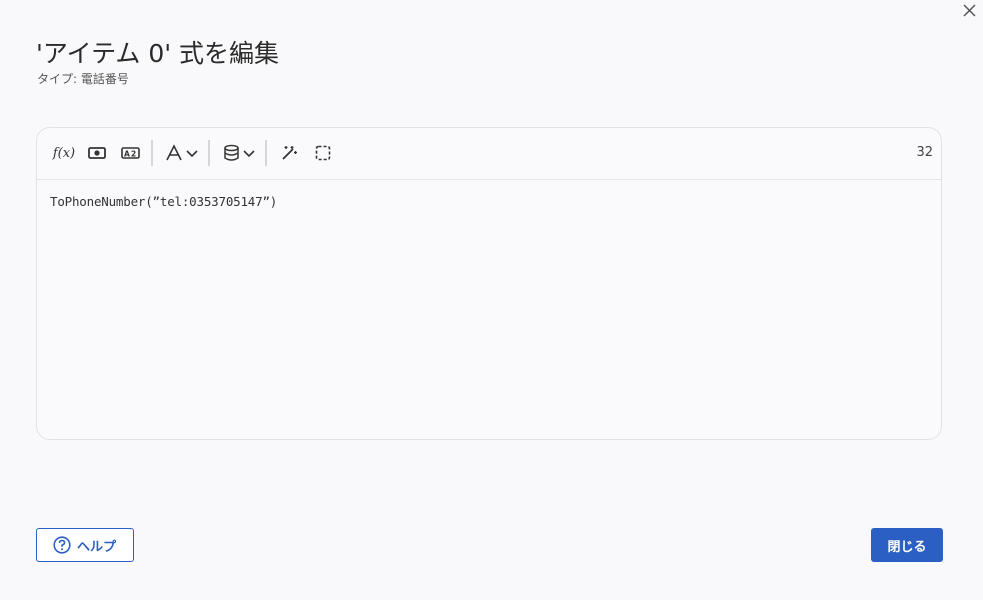 Image resolution: width=983 pixels, height=600 pixels. What do you see at coordinates (83, 79) in the screenshot?
I see `dialog-subtitle: タイプ: 電話番号` at bounding box center [83, 79].